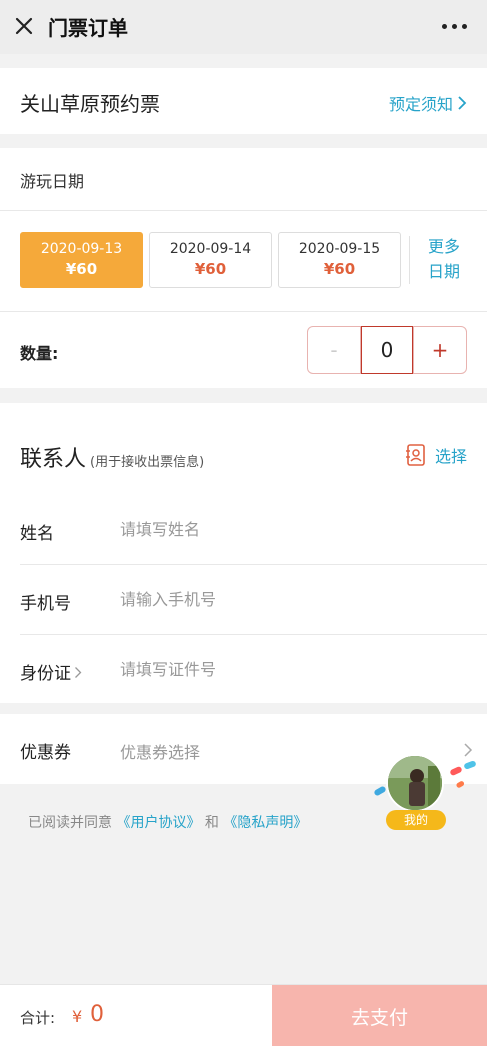  Describe the element at coordinates (45, 604) in the screenshot. I see `phone-label: 手机号` at that location.